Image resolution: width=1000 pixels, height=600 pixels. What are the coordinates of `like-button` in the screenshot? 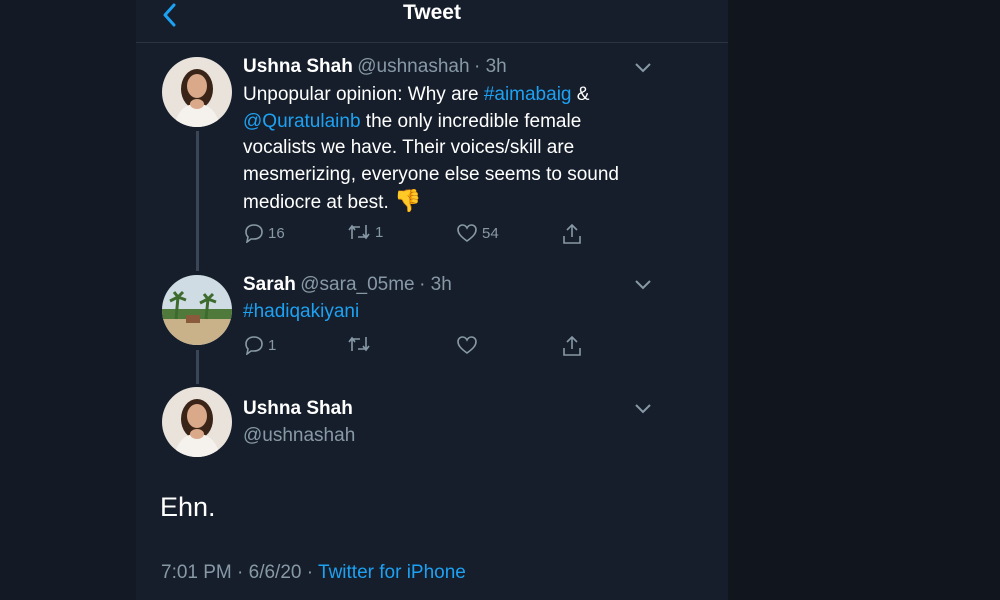 It's located at (469, 345).